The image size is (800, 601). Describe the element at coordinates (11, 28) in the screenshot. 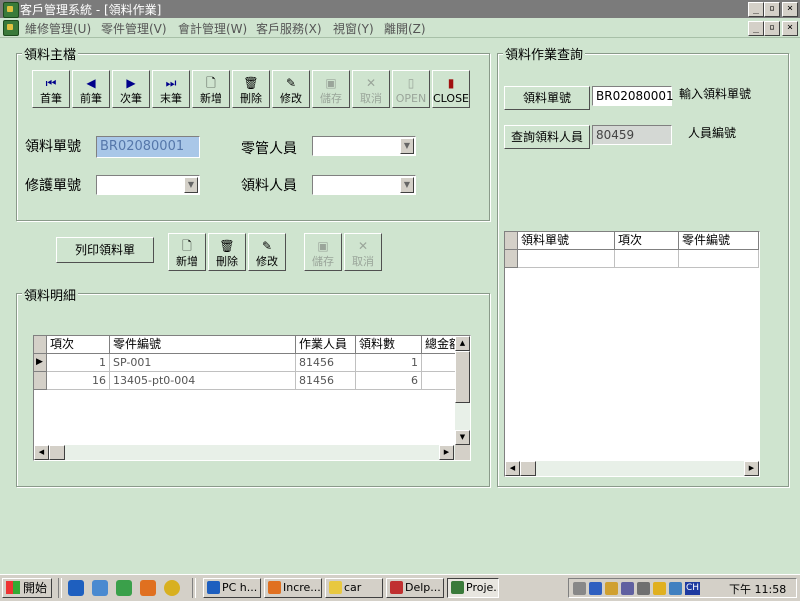

I see `child-window-icon` at that location.